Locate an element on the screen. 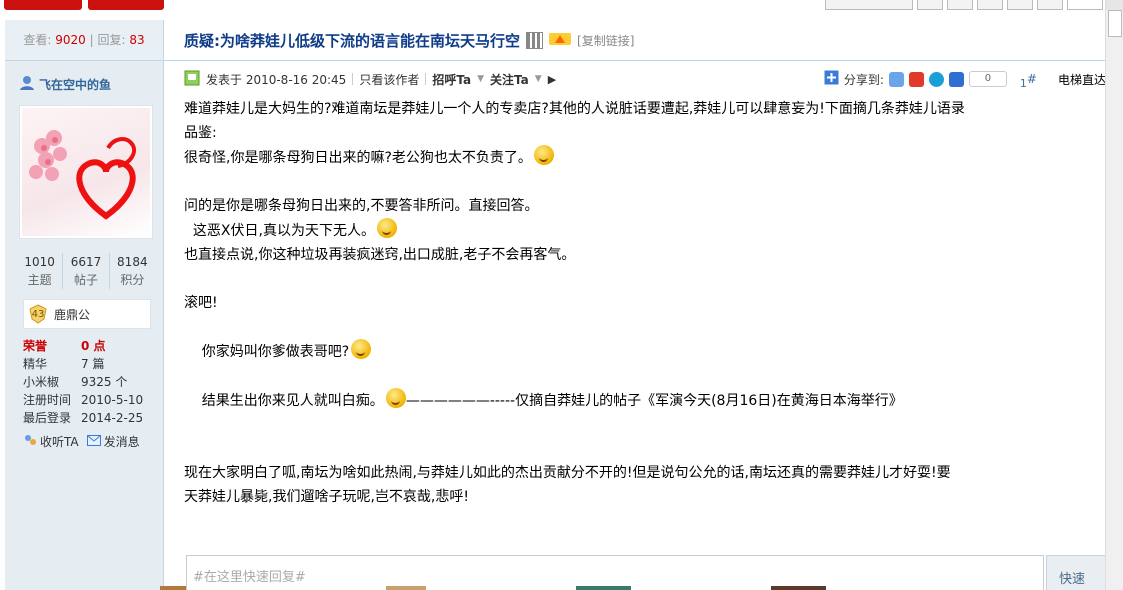  floor-num: 1 is located at coordinates (1023, 83).